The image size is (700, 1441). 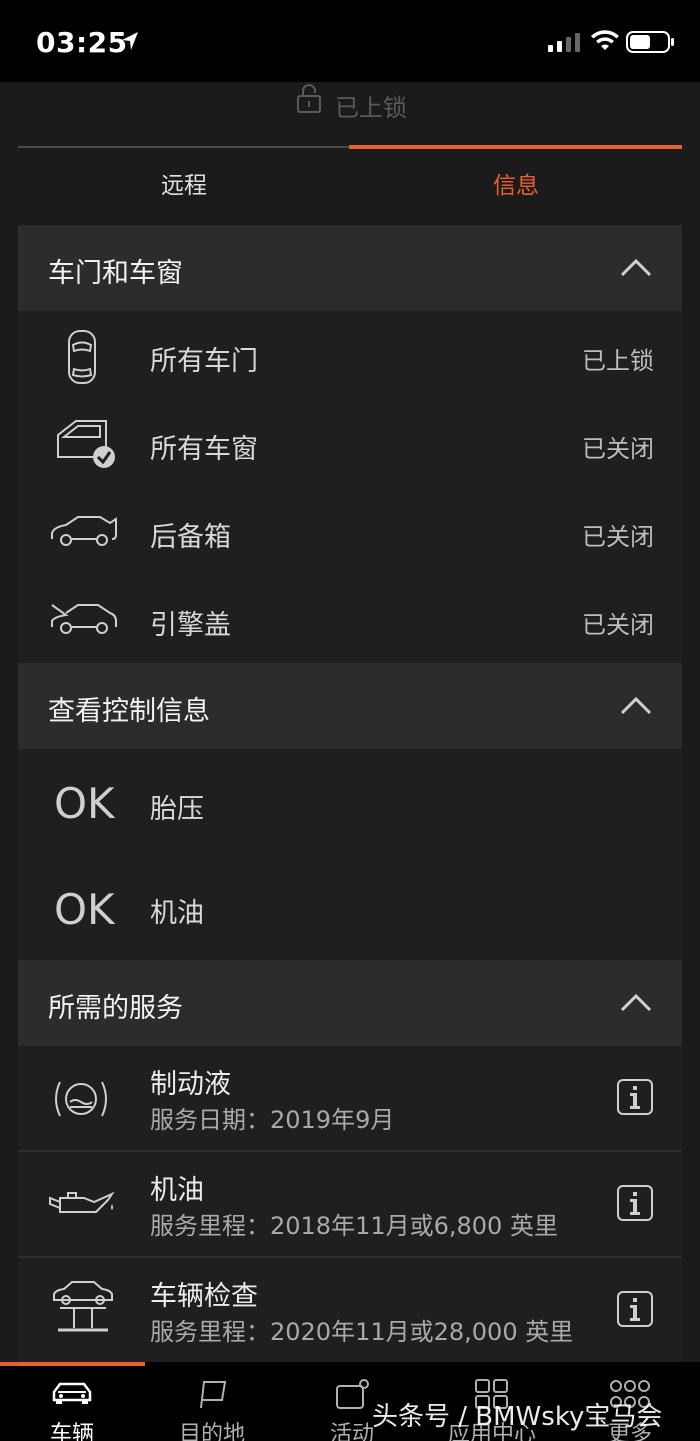 I want to click on service-title: 制动液, so click(x=190, y=1084).